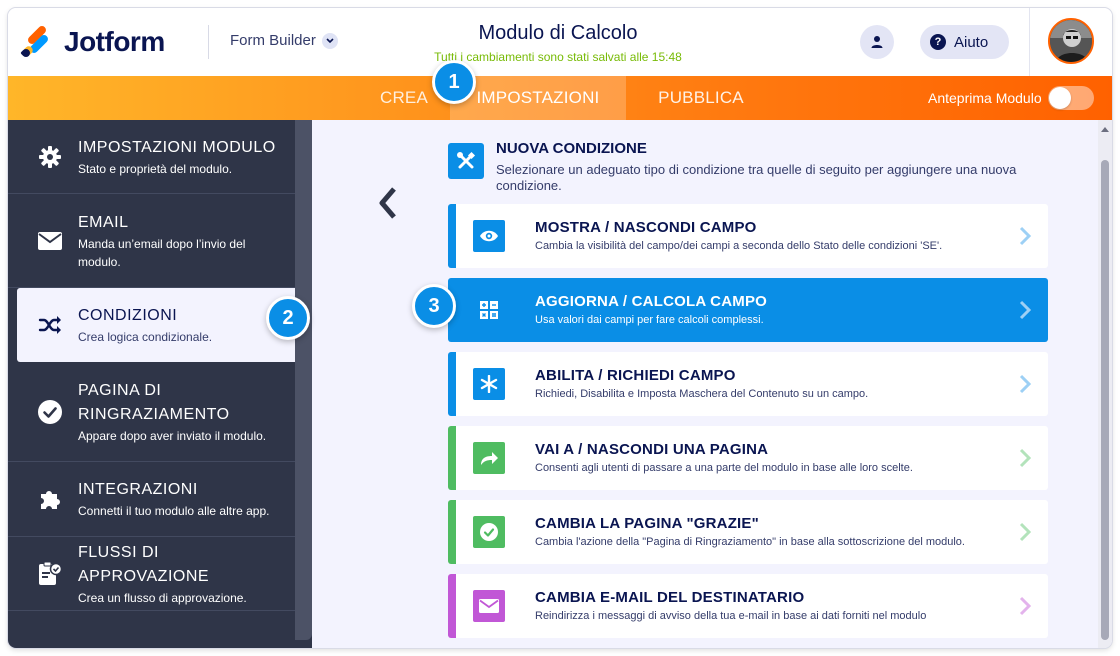  Describe the element at coordinates (145, 337) in the screenshot. I see `sidebar-item-desc: Crea logica condizionale.` at that location.